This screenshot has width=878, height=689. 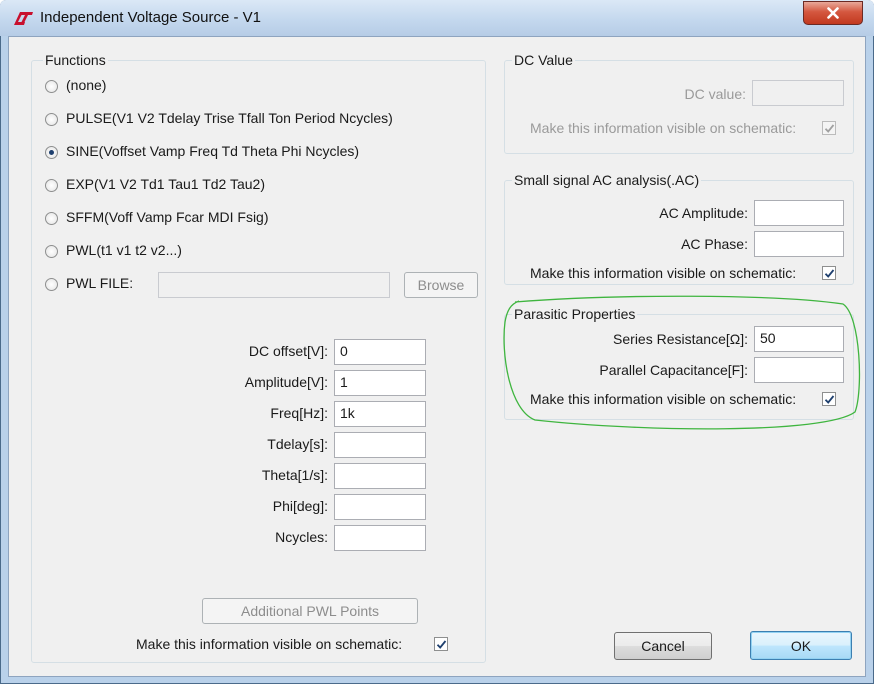 What do you see at coordinates (286, 382) in the screenshot?
I see `param-label: Amplitude[V]:` at bounding box center [286, 382].